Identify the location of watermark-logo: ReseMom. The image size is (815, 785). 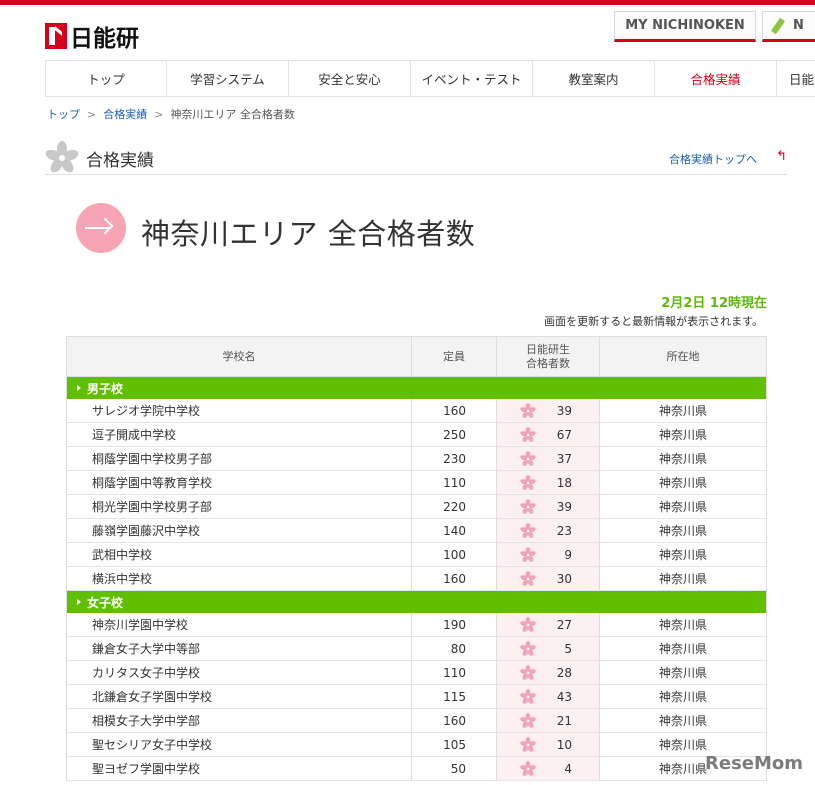
(754, 763).